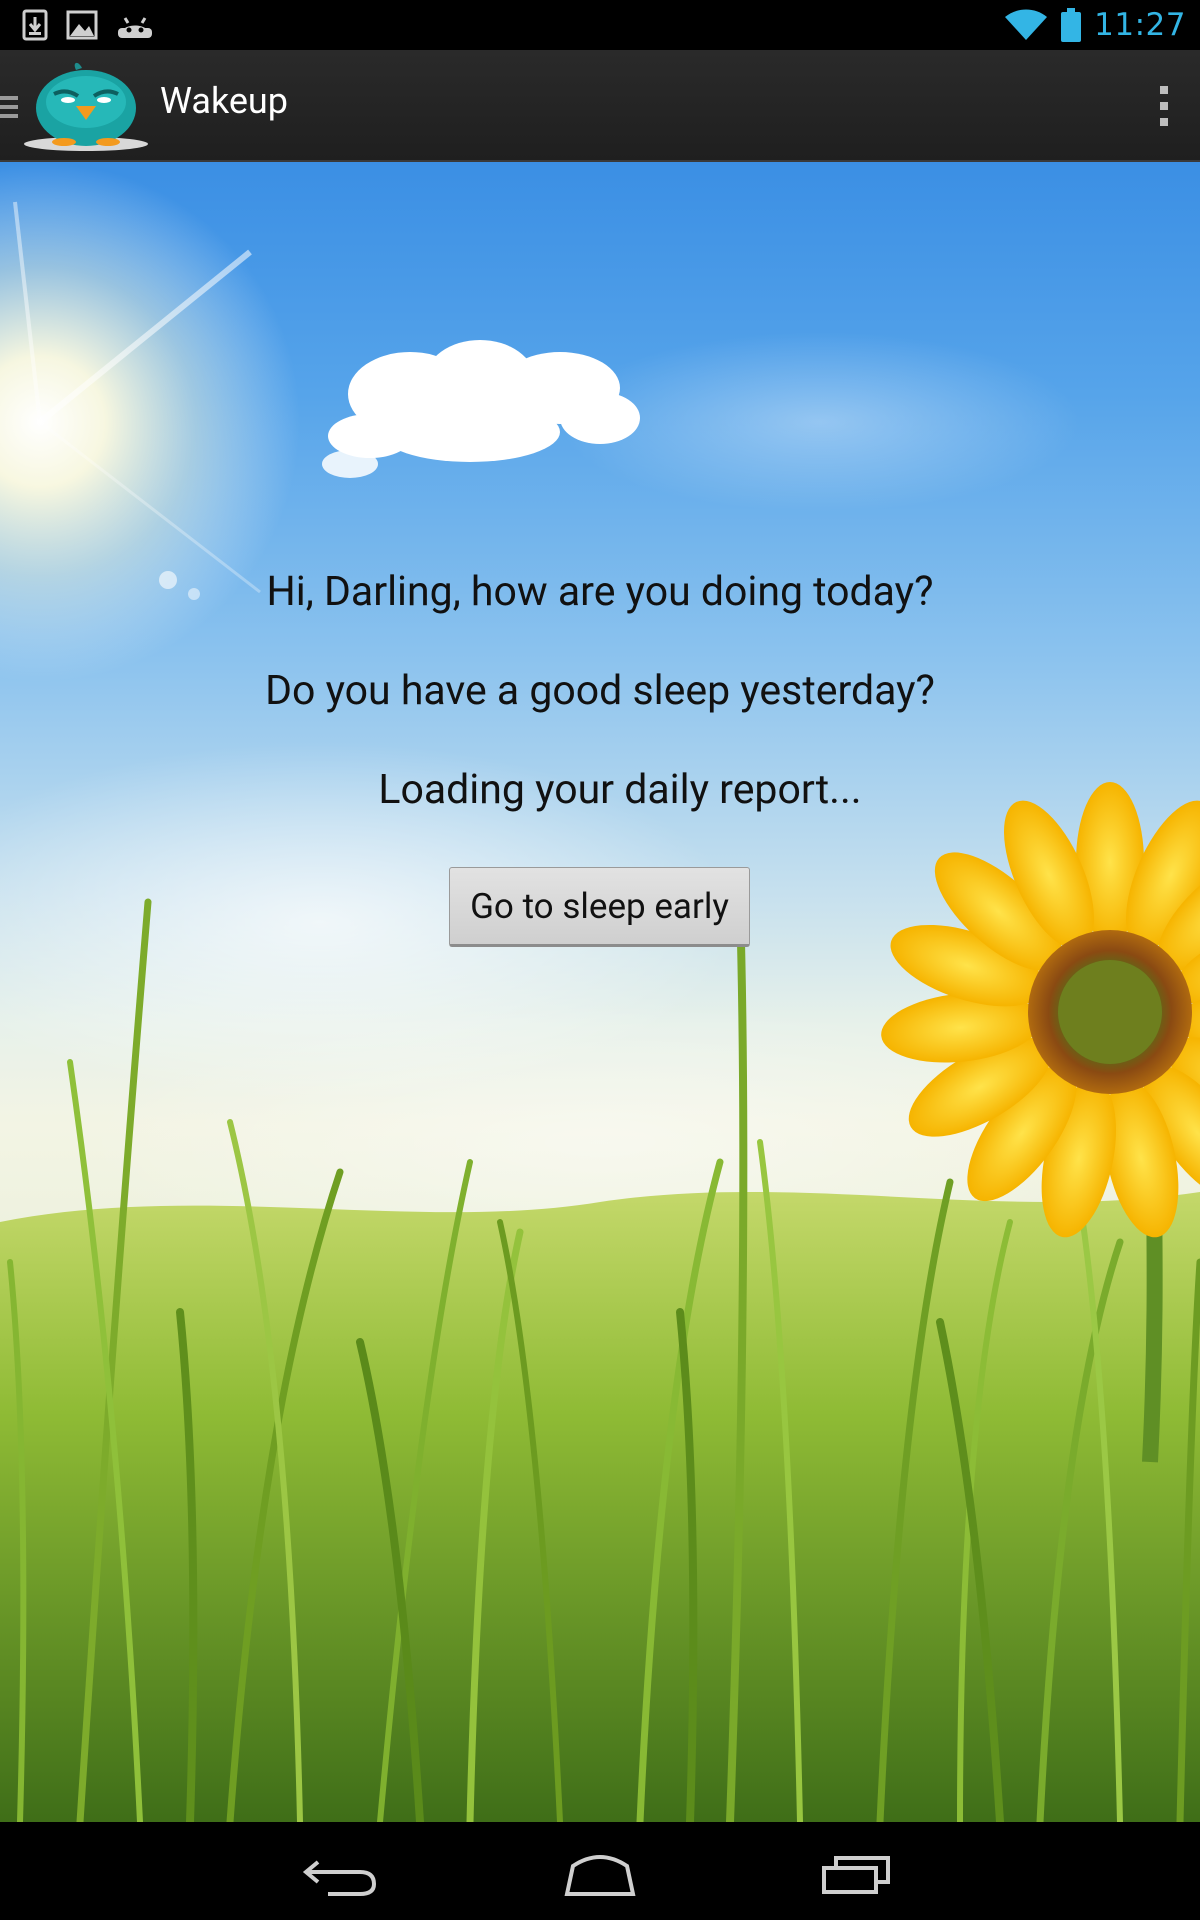 The width and height of the screenshot is (1200, 1920). What do you see at coordinates (89, 106) in the screenshot?
I see `bird-logo-icon` at bounding box center [89, 106].